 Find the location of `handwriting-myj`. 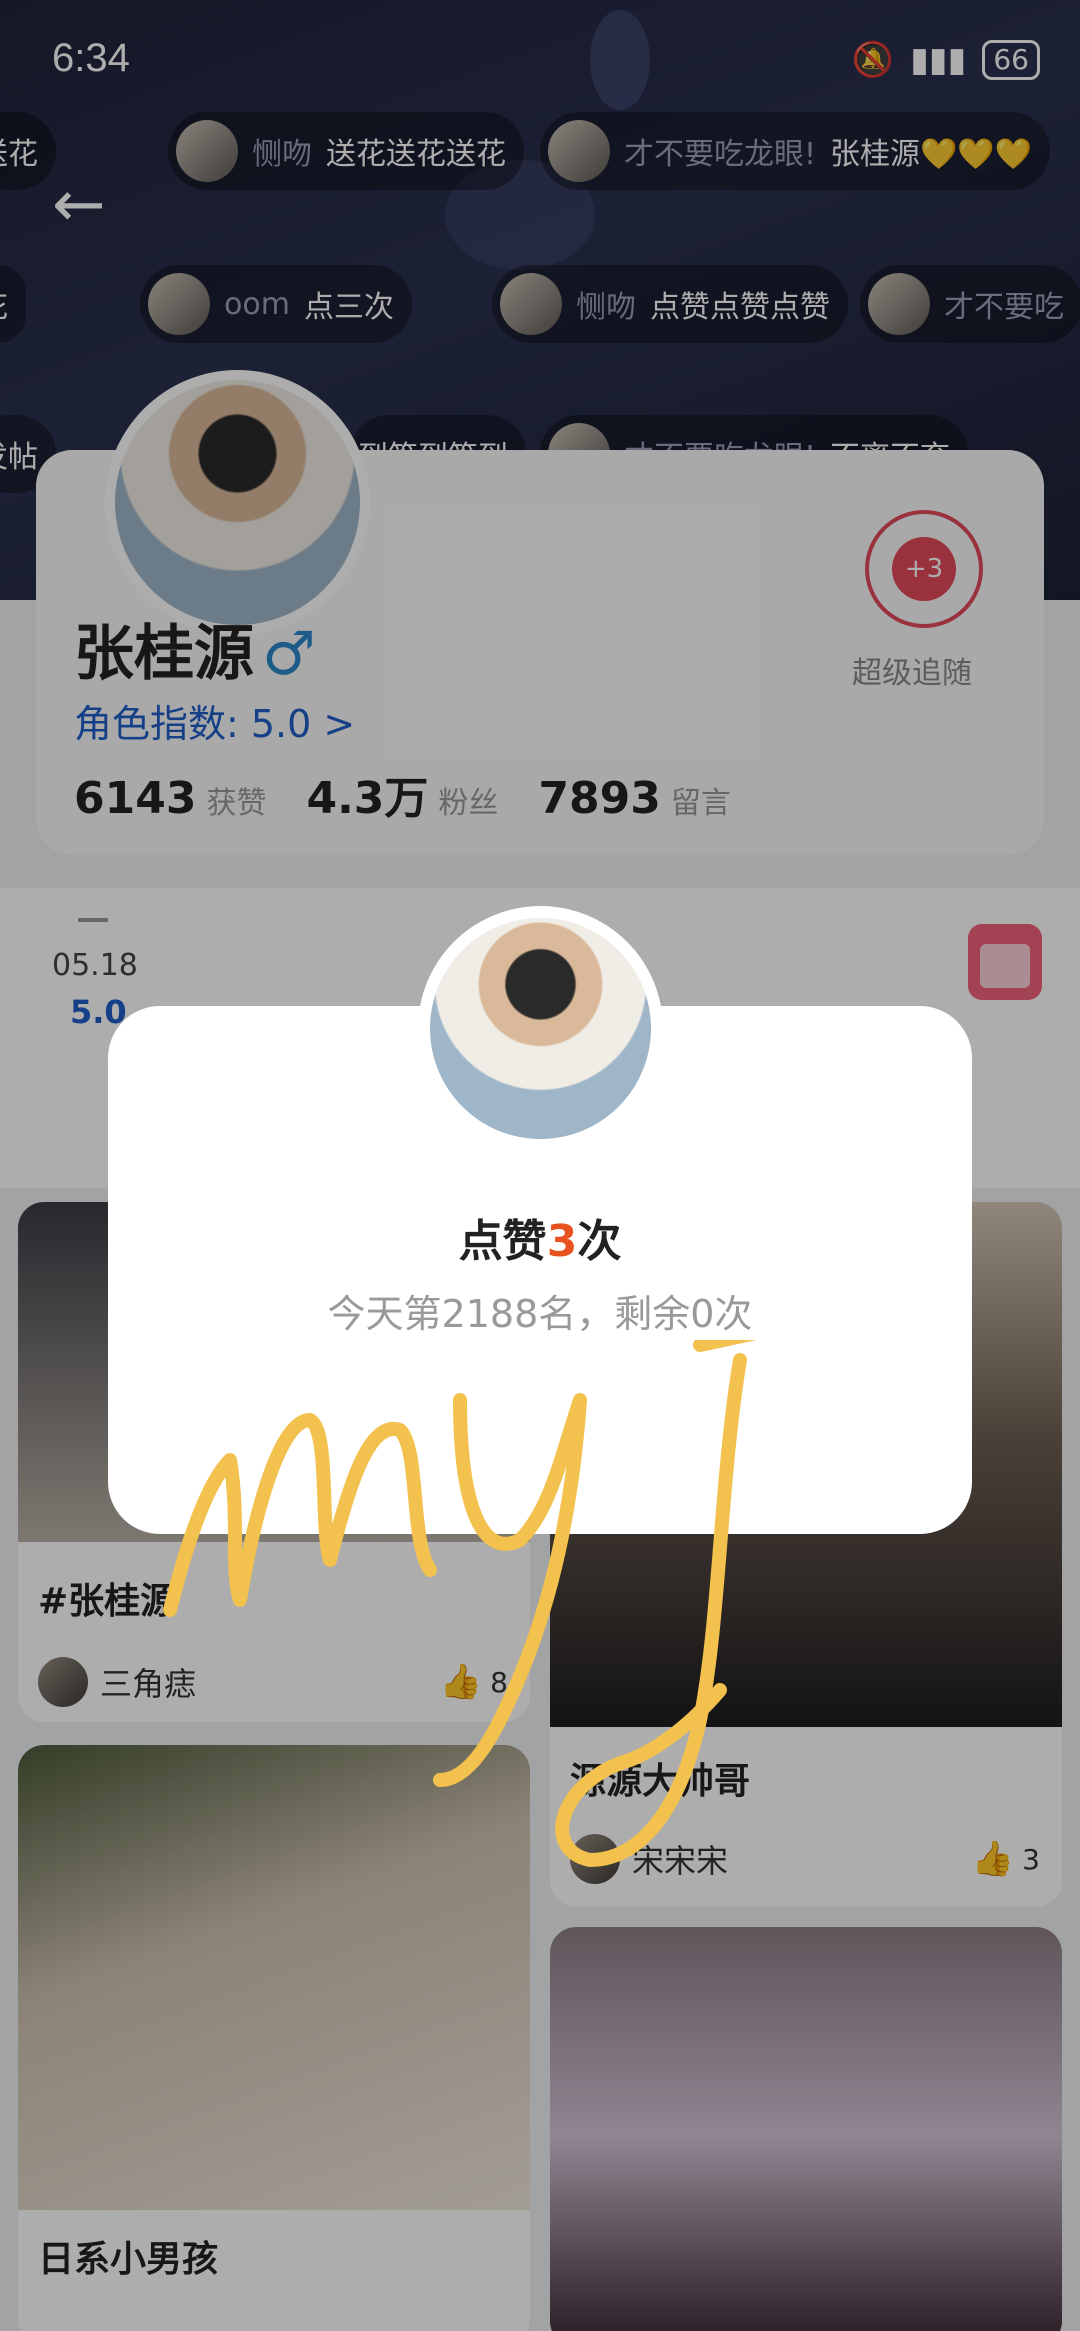

handwriting-myj is located at coordinates (460, 1603).